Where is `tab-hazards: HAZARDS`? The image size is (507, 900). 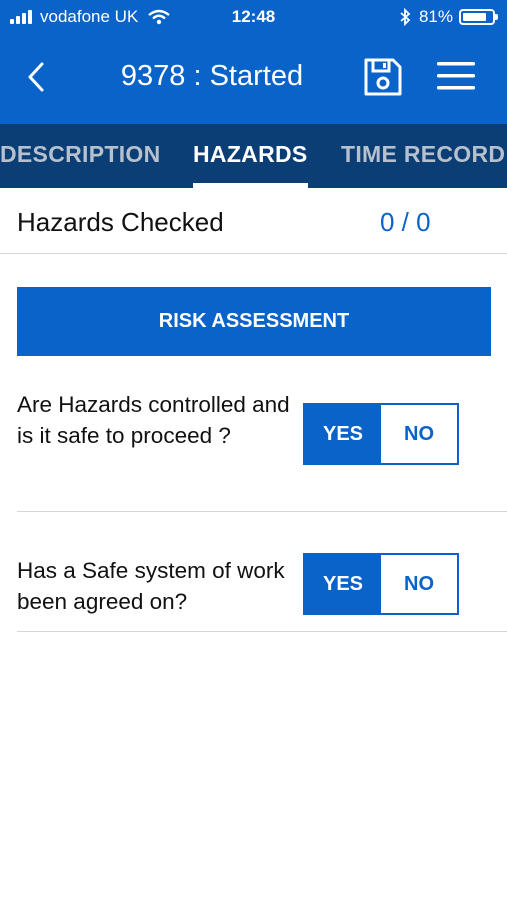
tab-hazards: HAZARDS is located at coordinates (250, 156).